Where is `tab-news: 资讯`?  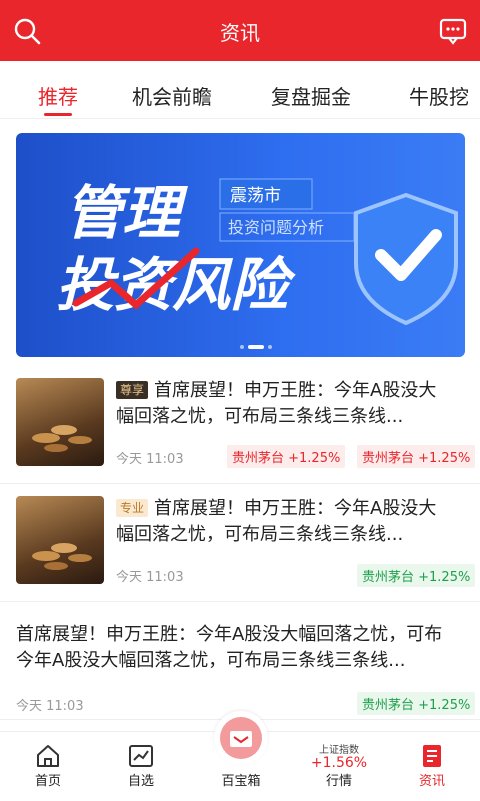
tab-news: 资讯 is located at coordinates (432, 766).